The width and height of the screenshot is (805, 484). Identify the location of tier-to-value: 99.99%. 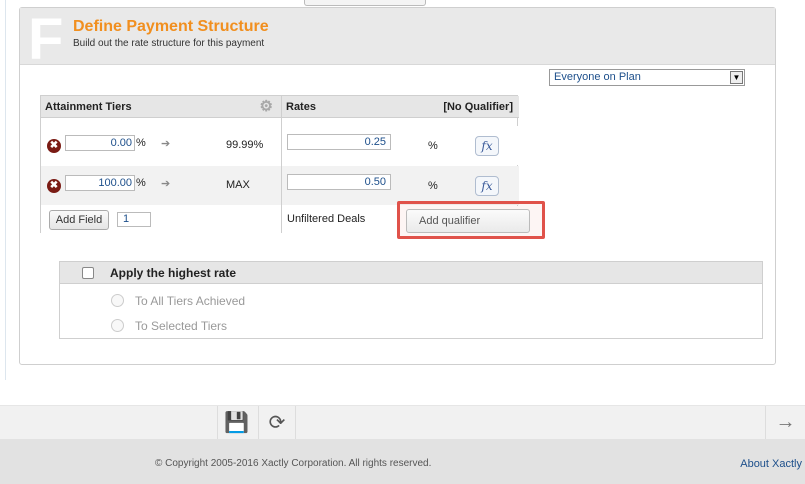
(245, 145).